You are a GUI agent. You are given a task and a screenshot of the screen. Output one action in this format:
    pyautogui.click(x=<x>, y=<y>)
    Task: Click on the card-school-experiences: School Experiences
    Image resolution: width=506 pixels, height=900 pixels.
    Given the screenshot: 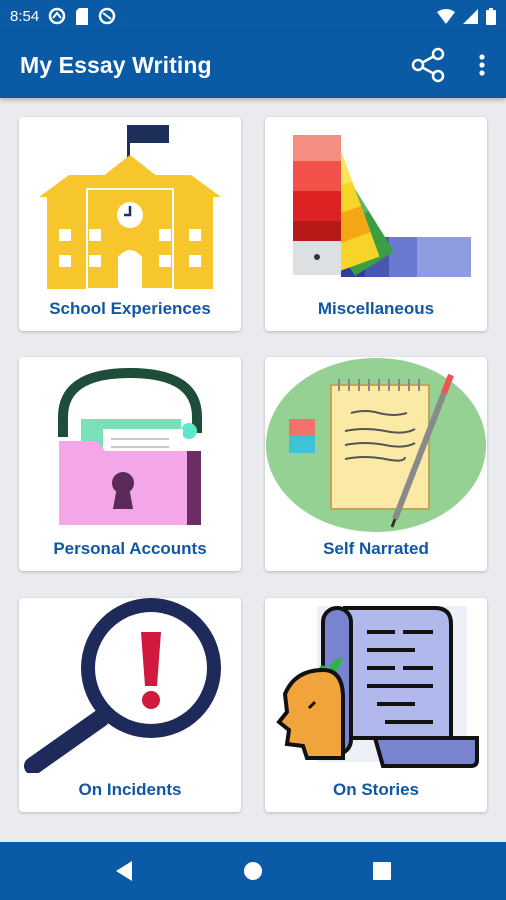 What is the action you would take?
    pyautogui.click(x=130, y=224)
    